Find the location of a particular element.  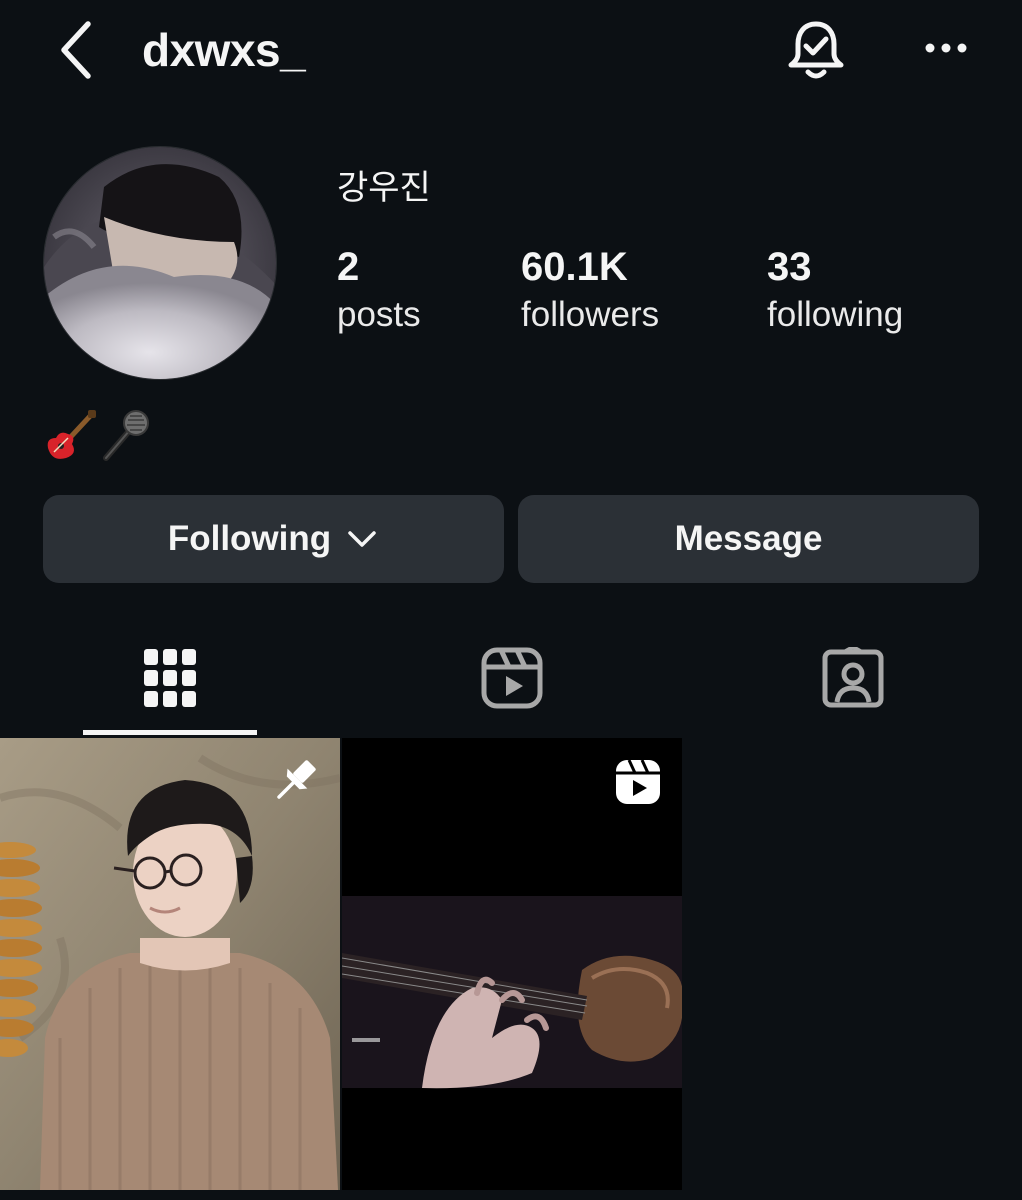

message-button: Message is located at coordinates (748, 539).